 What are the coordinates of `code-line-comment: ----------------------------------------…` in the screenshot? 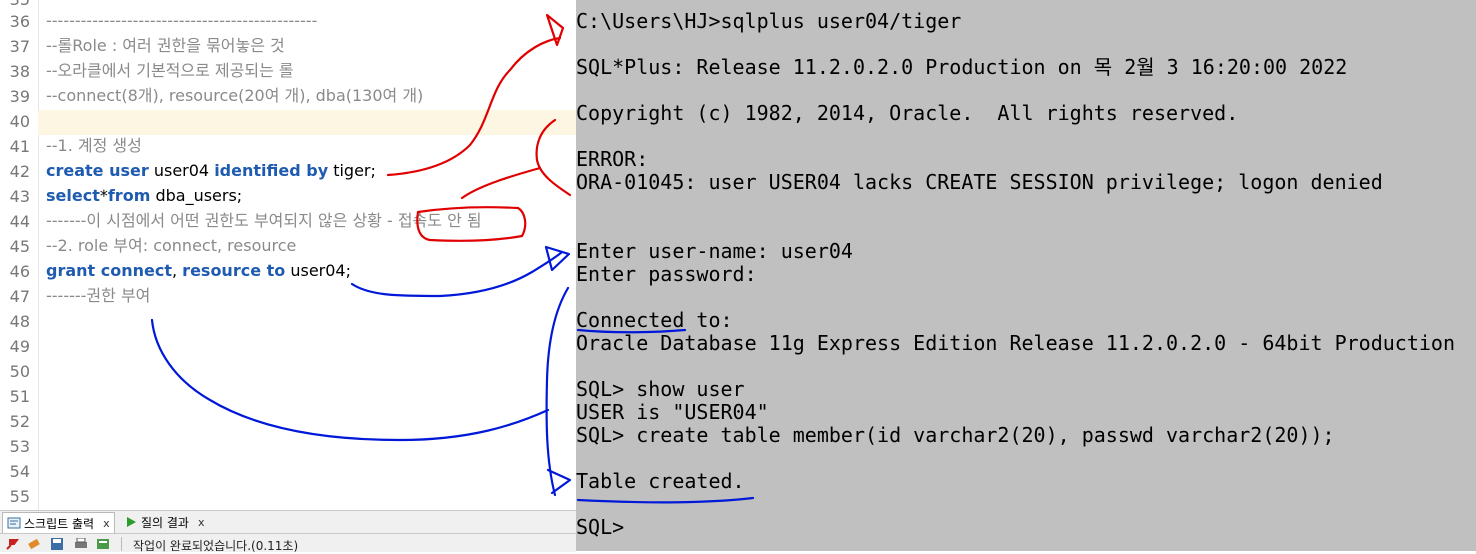 It's located at (181, 21).